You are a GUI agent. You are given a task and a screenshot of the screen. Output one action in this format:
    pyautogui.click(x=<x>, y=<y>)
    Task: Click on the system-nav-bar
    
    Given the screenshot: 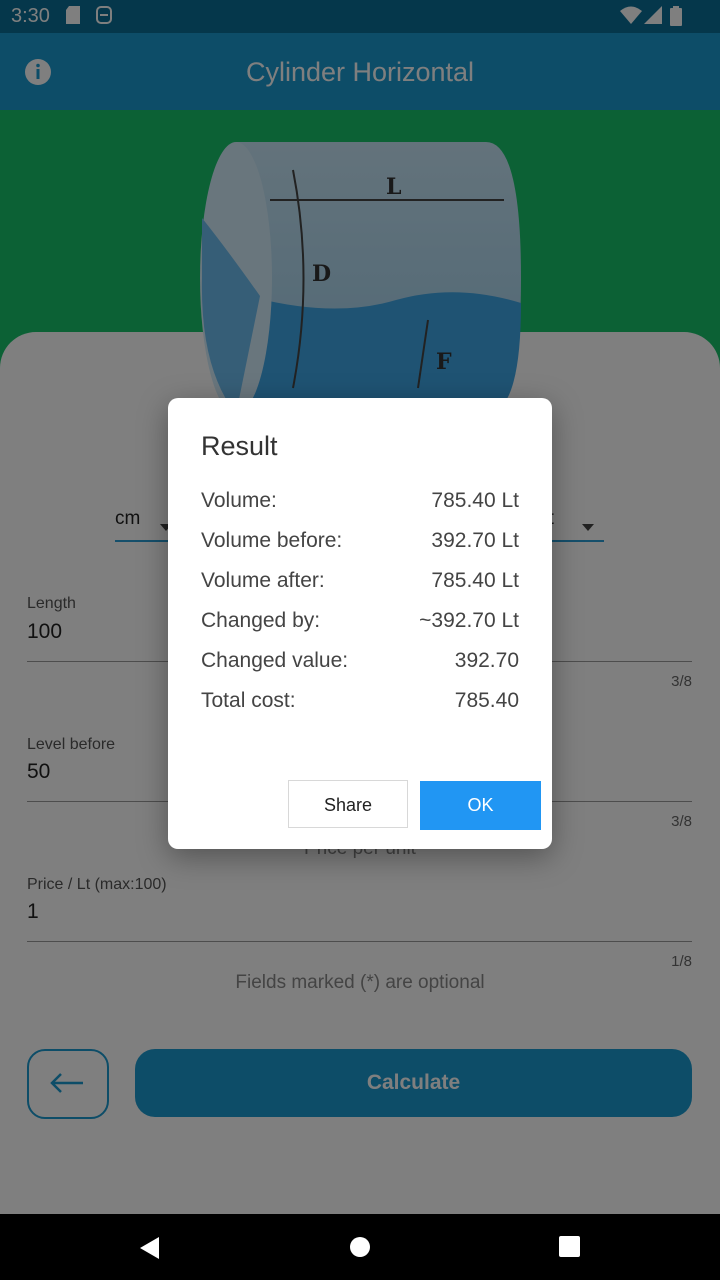 What is the action you would take?
    pyautogui.click(x=360, y=1247)
    